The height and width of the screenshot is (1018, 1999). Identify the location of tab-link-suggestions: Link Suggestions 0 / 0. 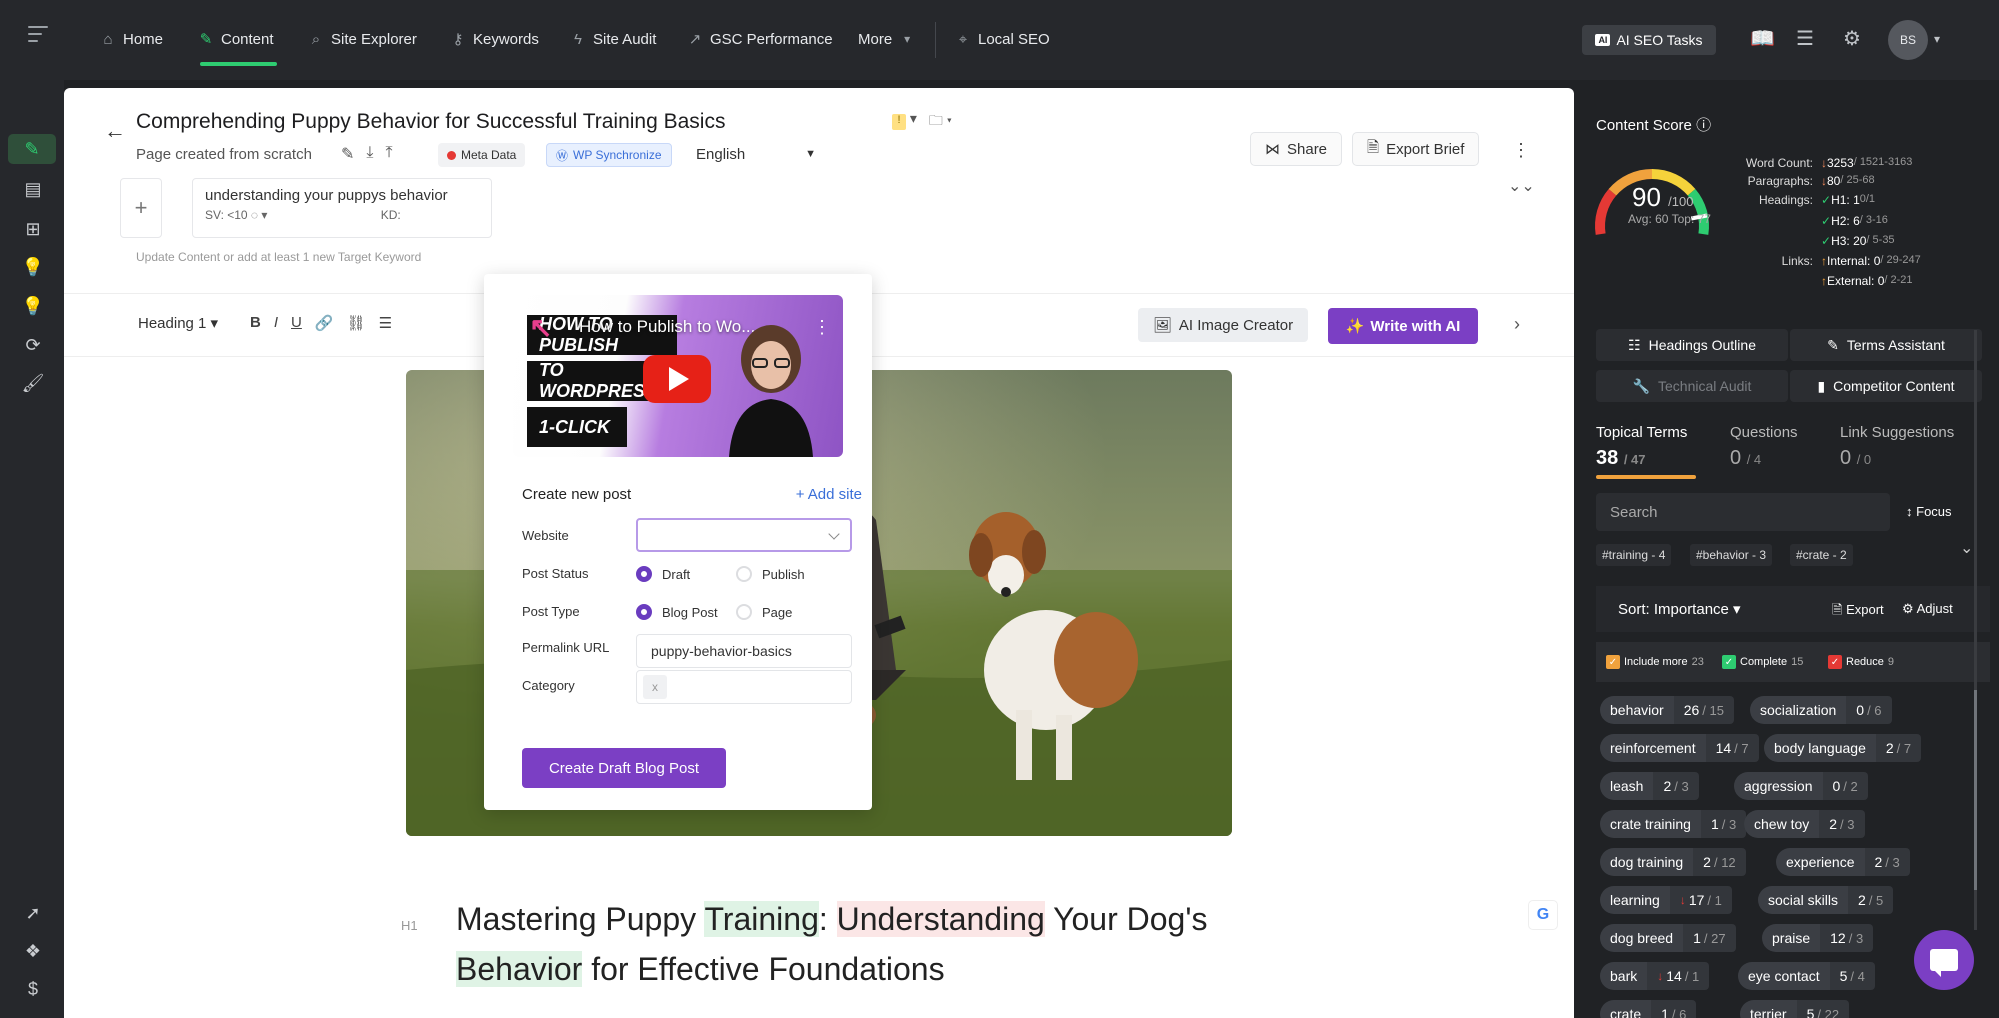
(1897, 447).